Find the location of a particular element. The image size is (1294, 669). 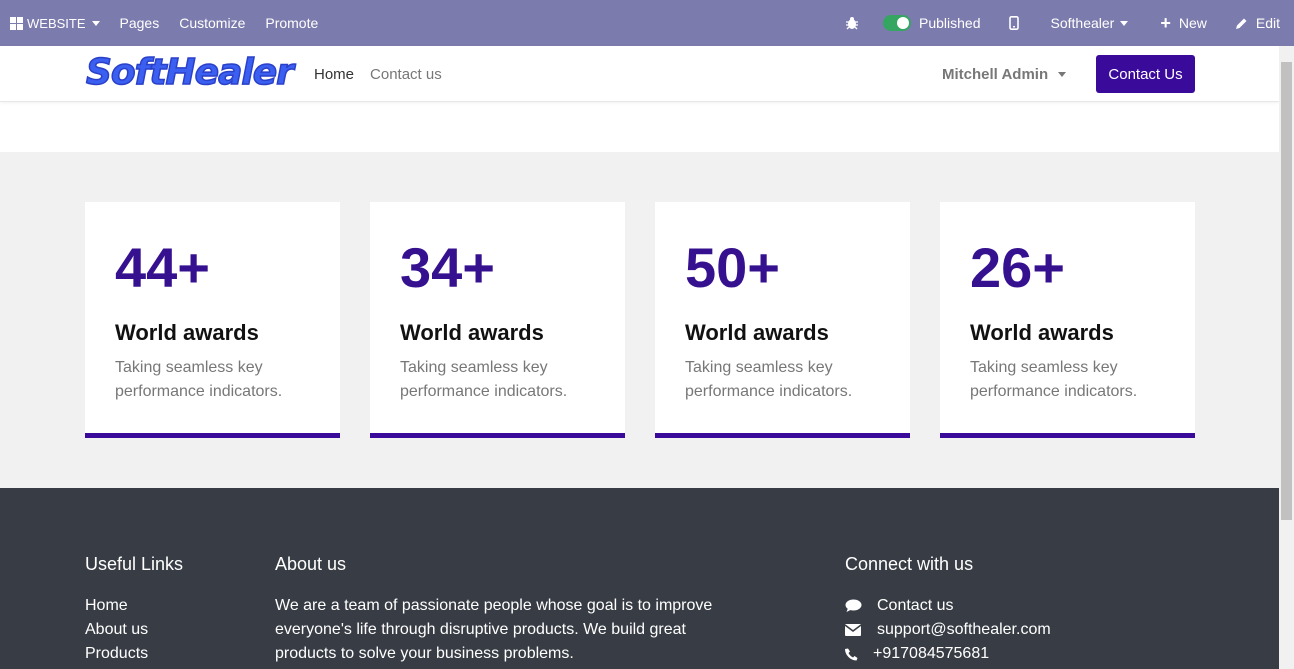

phone-icon is located at coordinates (851, 654).